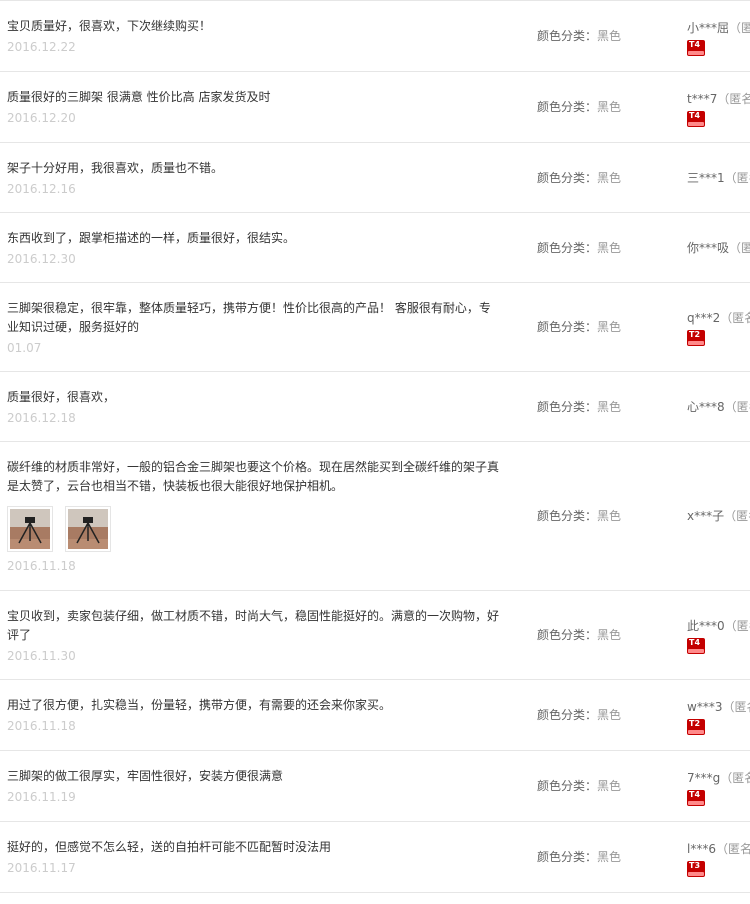 The height and width of the screenshot is (904, 750). I want to click on review-text: 质量很好，很喜欢，, so click(61, 397).